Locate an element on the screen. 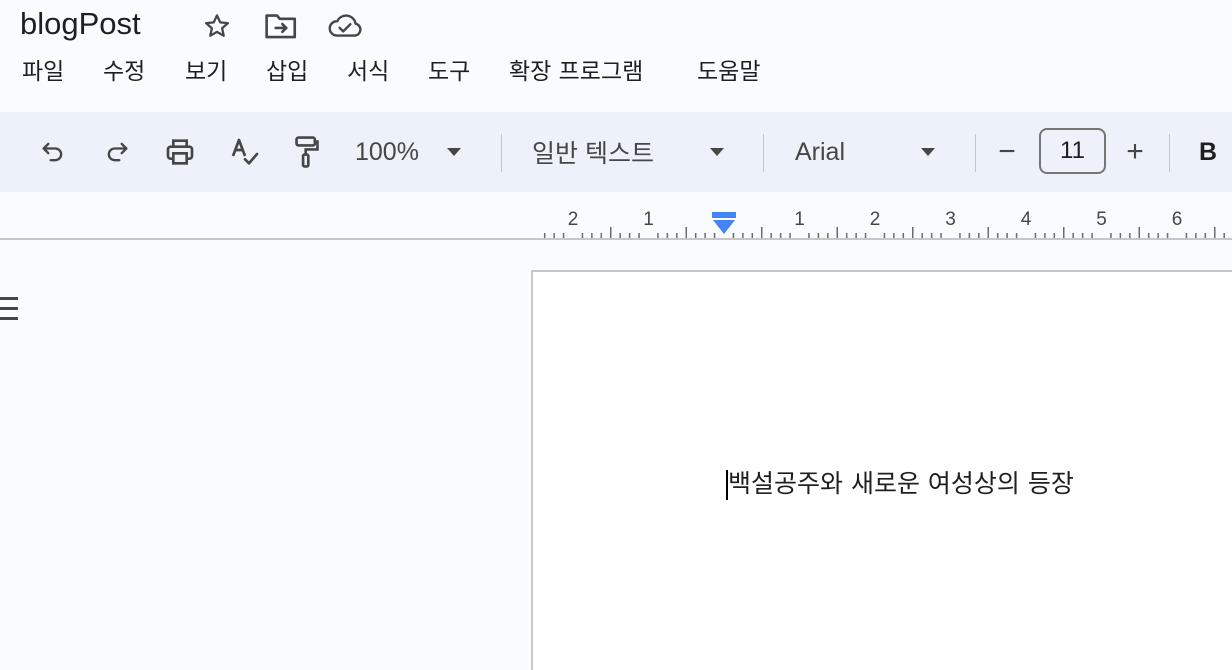  redo-icon is located at coordinates (117, 152).